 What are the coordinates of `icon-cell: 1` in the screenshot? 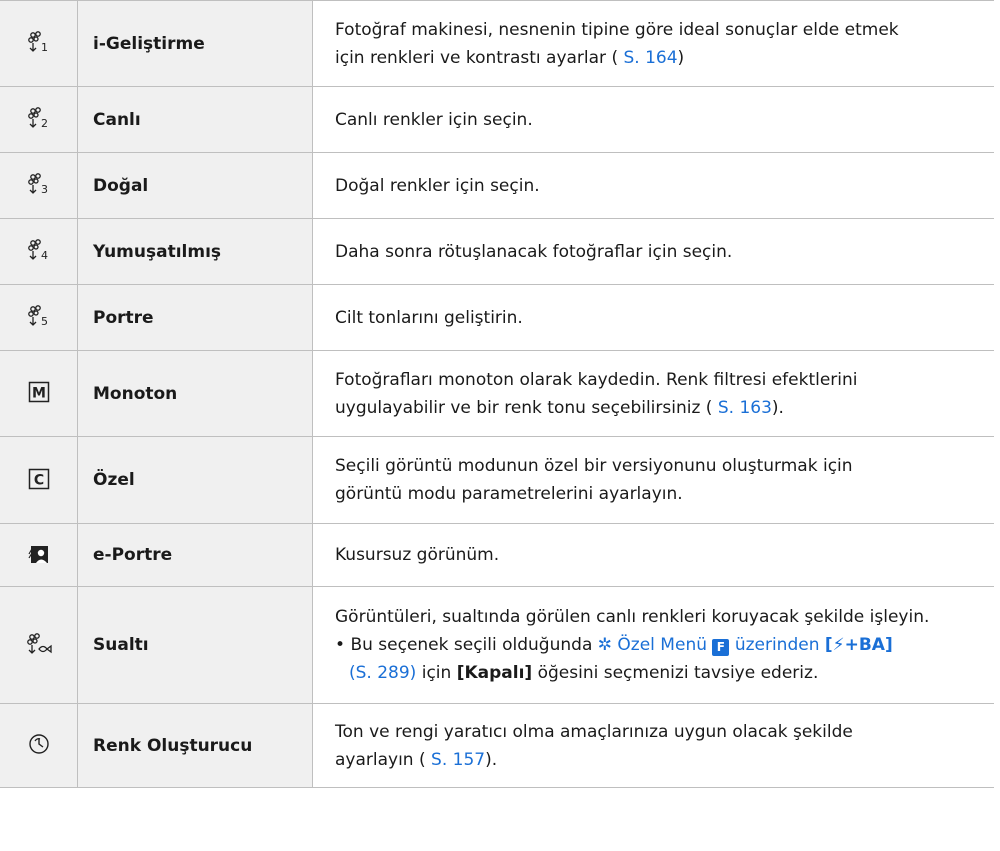 It's located at (39, 43).